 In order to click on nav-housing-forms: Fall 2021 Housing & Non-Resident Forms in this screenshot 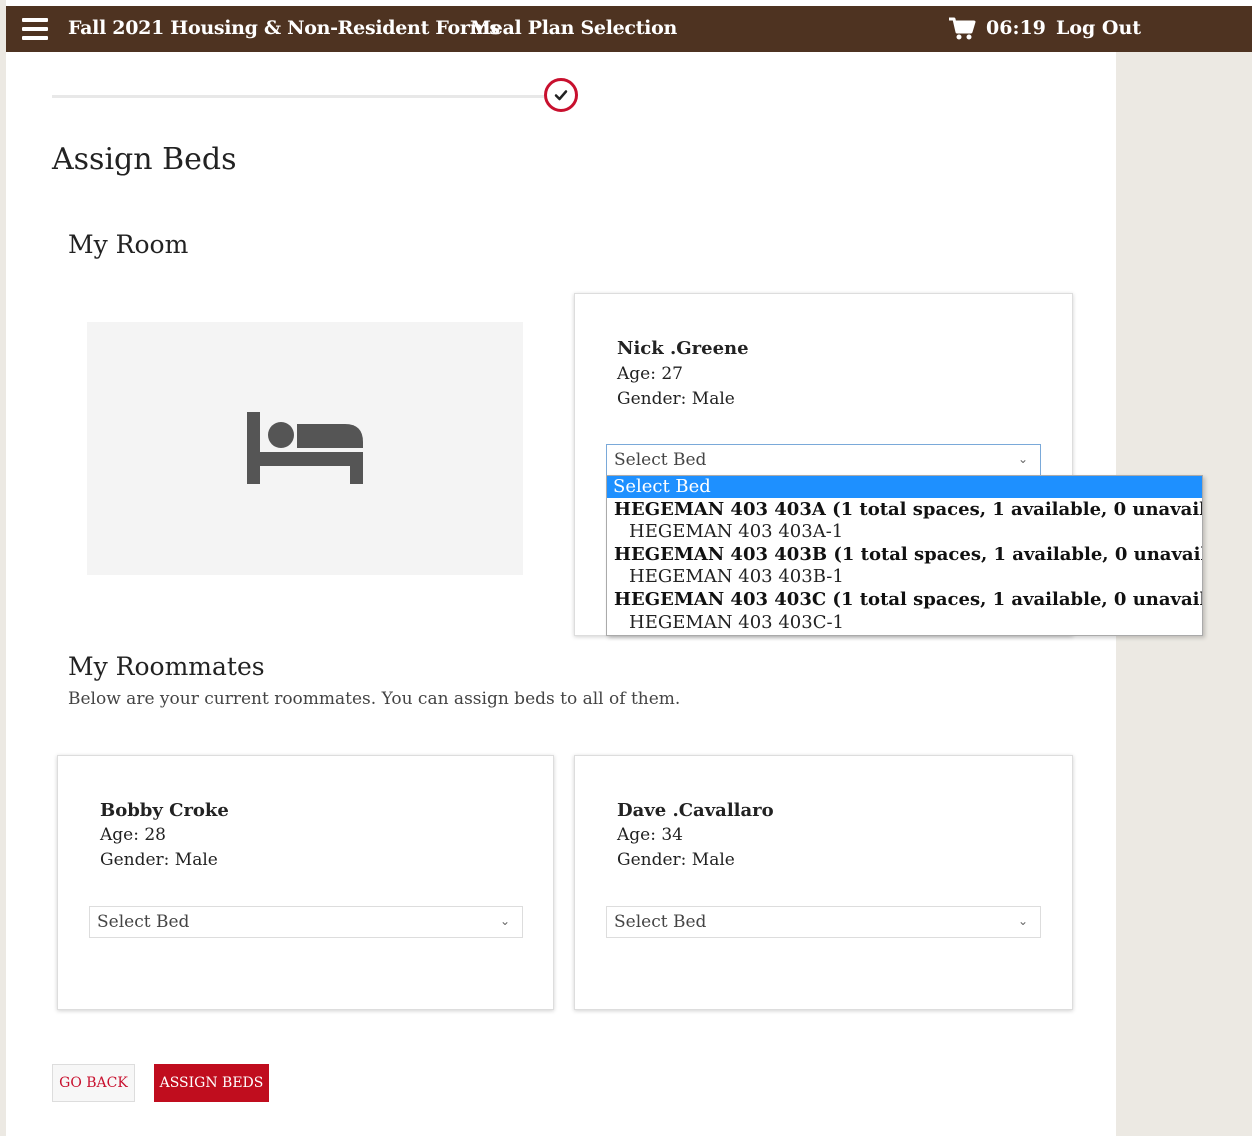, I will do `click(284, 28)`.